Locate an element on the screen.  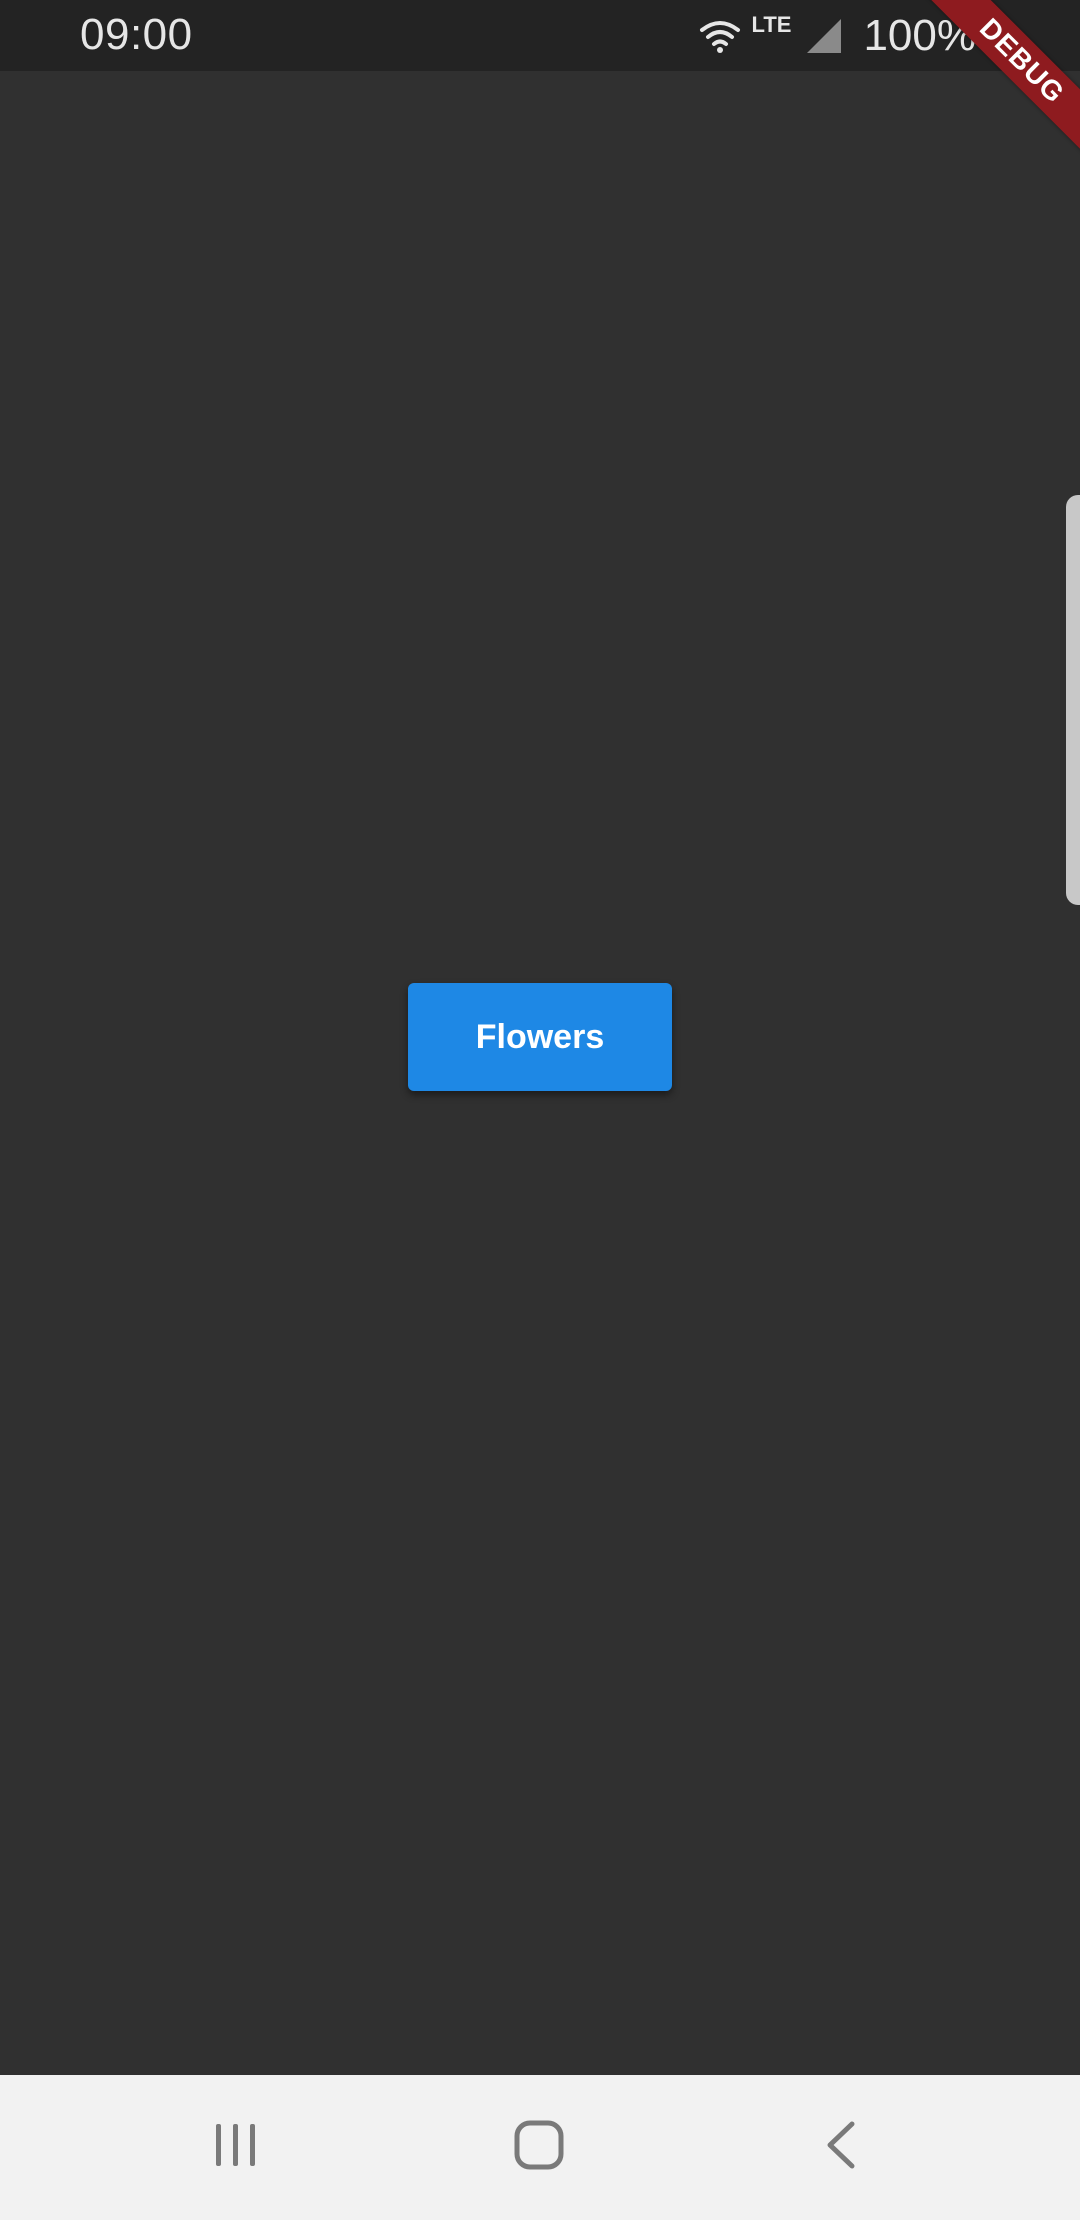
recents-button is located at coordinates (236, 2147).